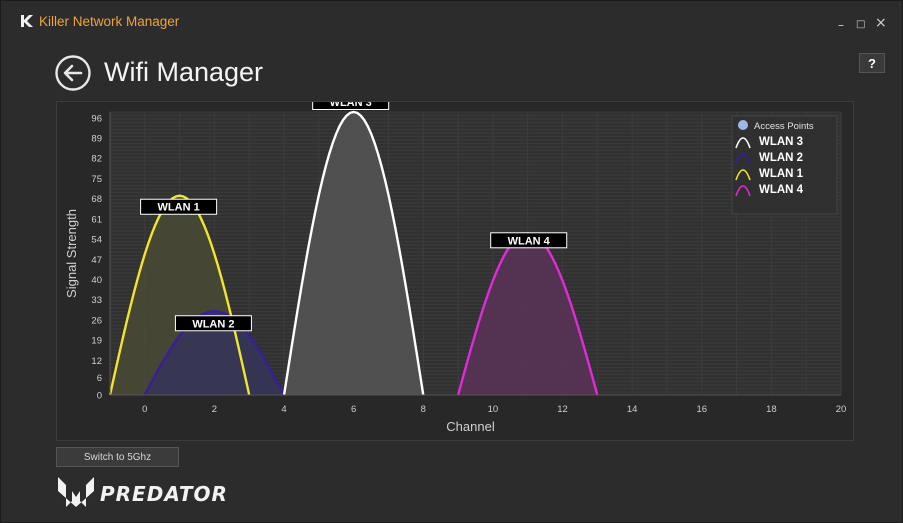  What do you see at coordinates (96, 361) in the screenshot?
I see `y-tick-label: 12` at bounding box center [96, 361].